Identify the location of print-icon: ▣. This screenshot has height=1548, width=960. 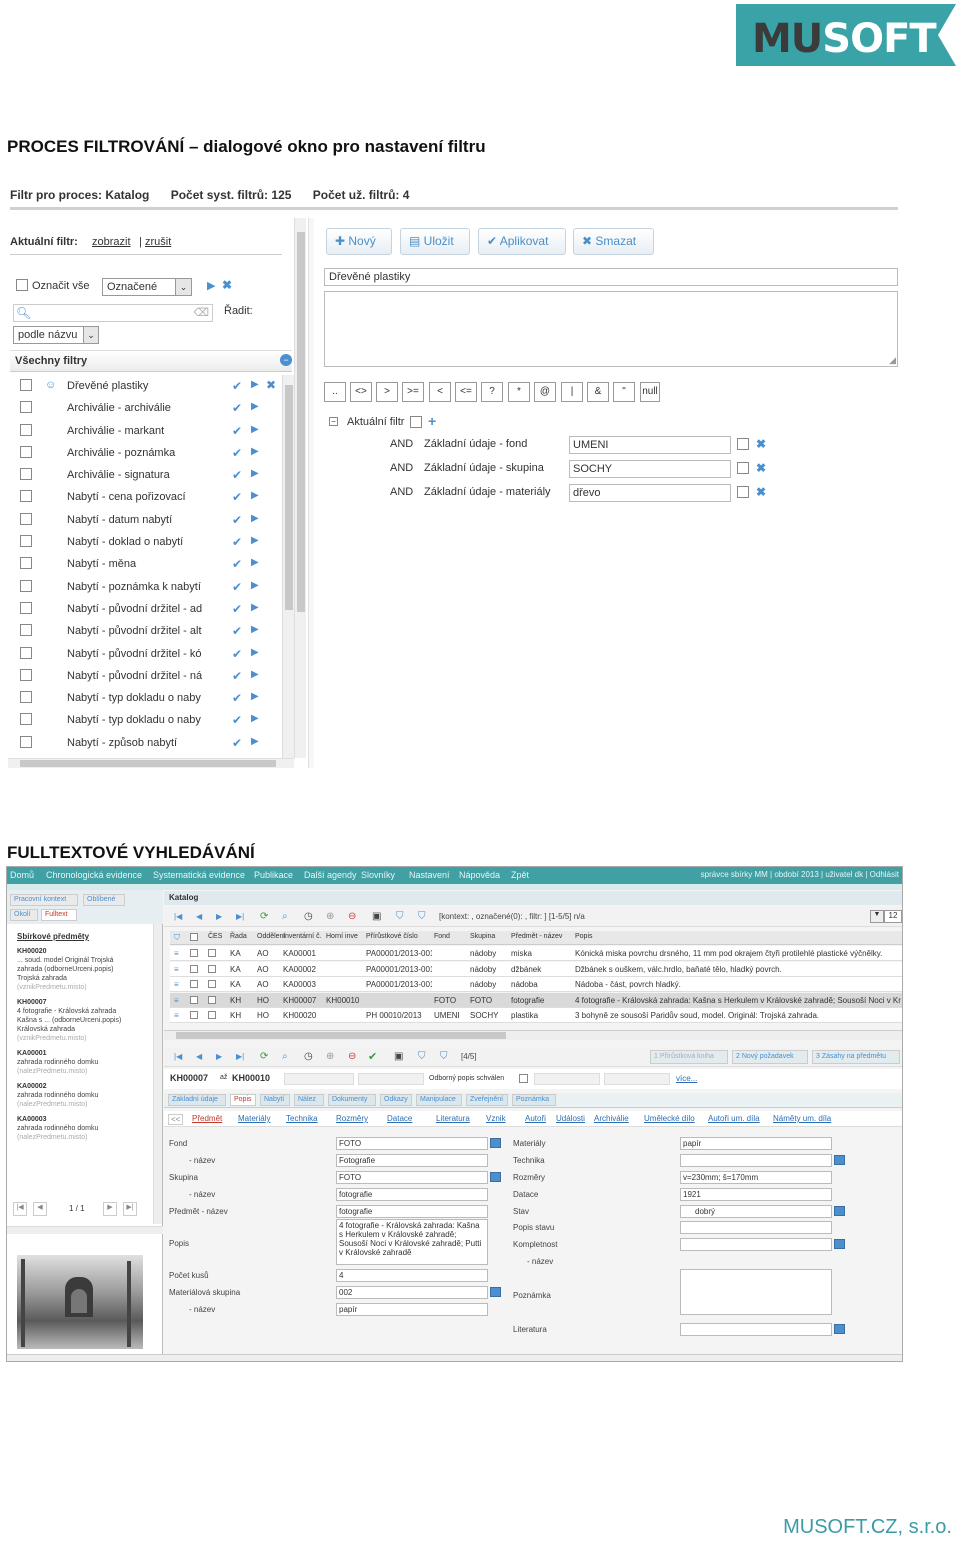
(398, 1056).